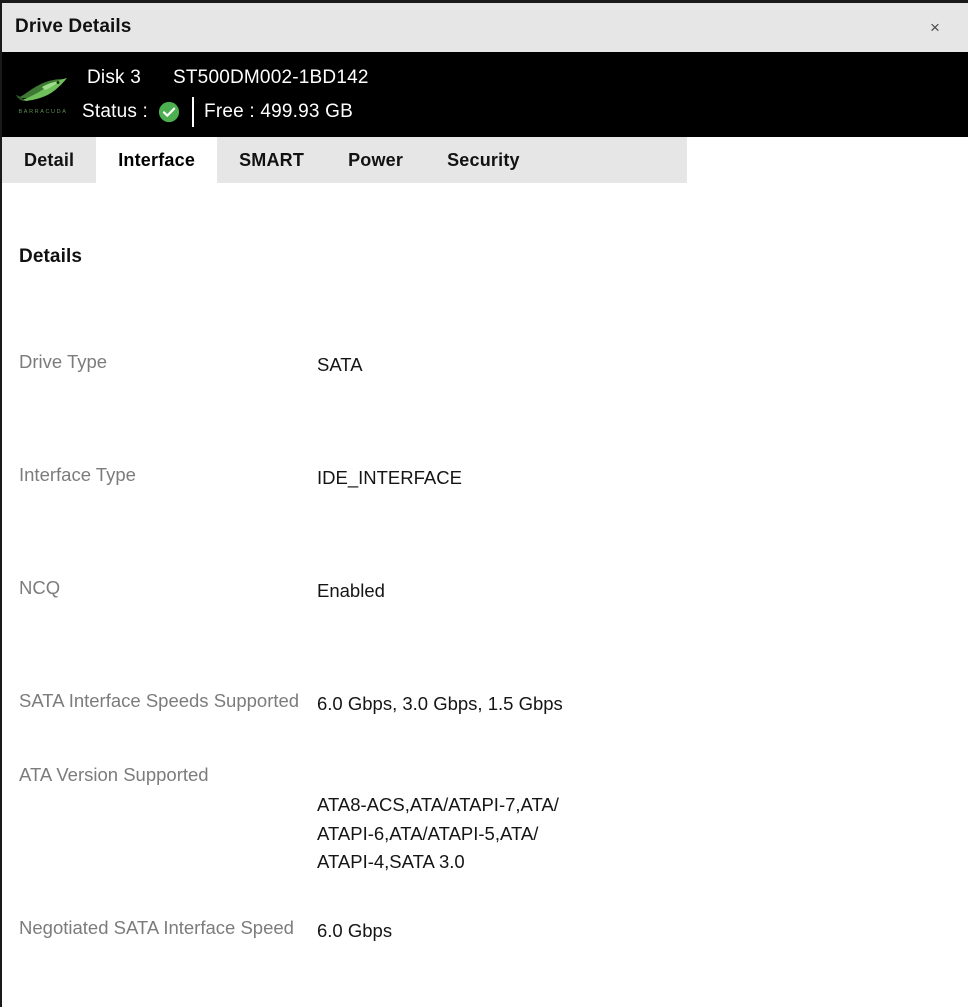 The width and height of the screenshot is (968, 1007). I want to click on detail-label: SATA Interface Speeds Supported, so click(159, 700).